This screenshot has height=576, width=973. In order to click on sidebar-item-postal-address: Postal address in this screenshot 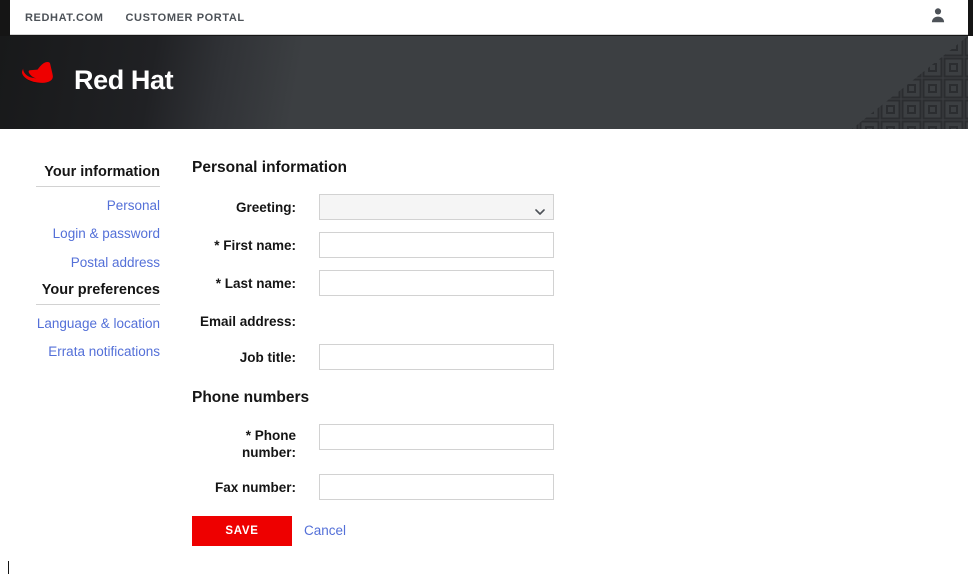, I will do `click(98, 263)`.